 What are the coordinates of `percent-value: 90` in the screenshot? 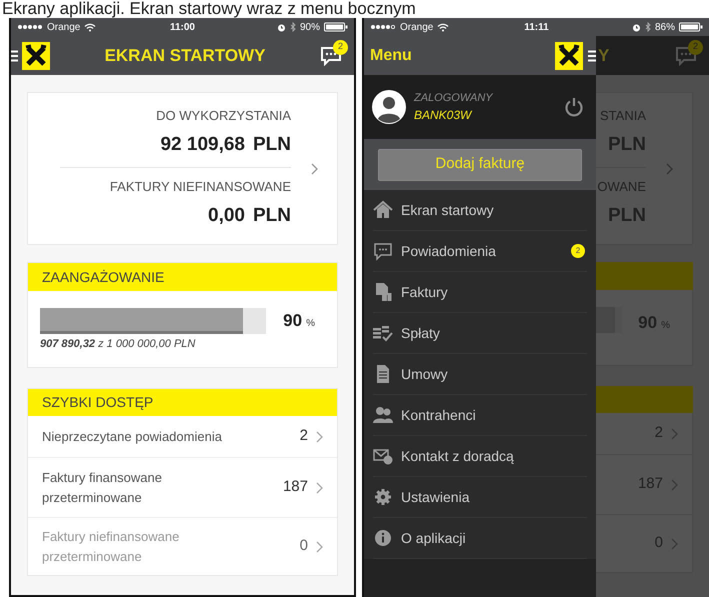 It's located at (292, 321).